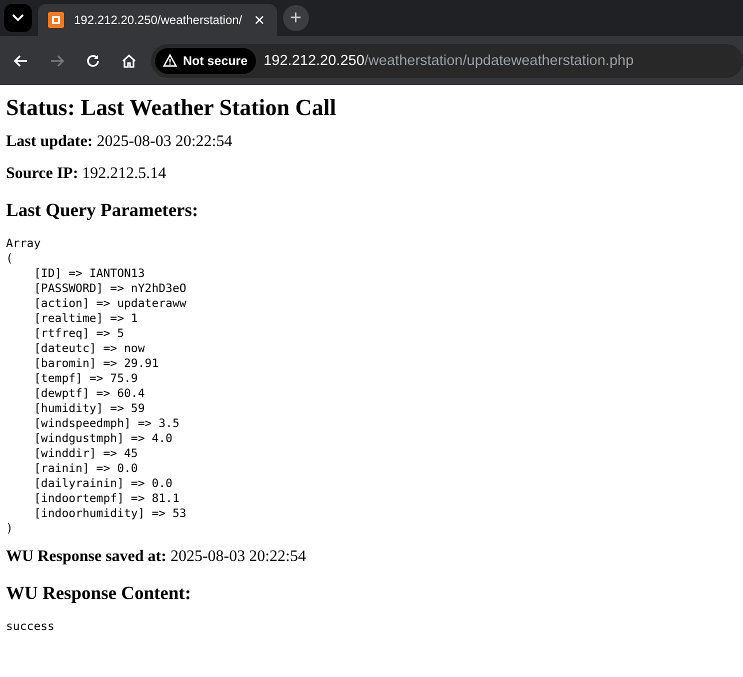 The width and height of the screenshot is (743, 677). Describe the element at coordinates (259, 20) in the screenshot. I see `close-tab-button: ×` at that location.